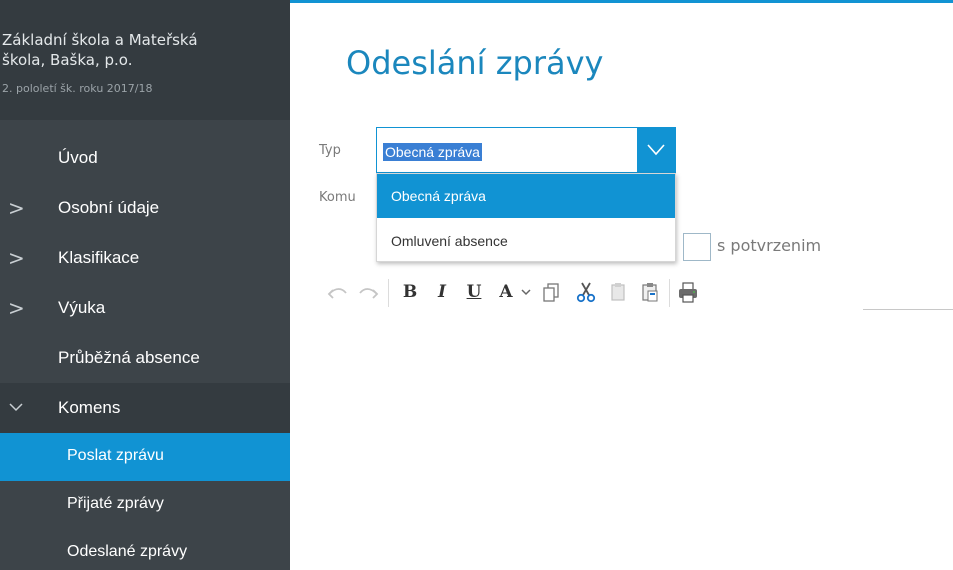  I want to click on nav-item-label: Úvod, so click(78, 157).